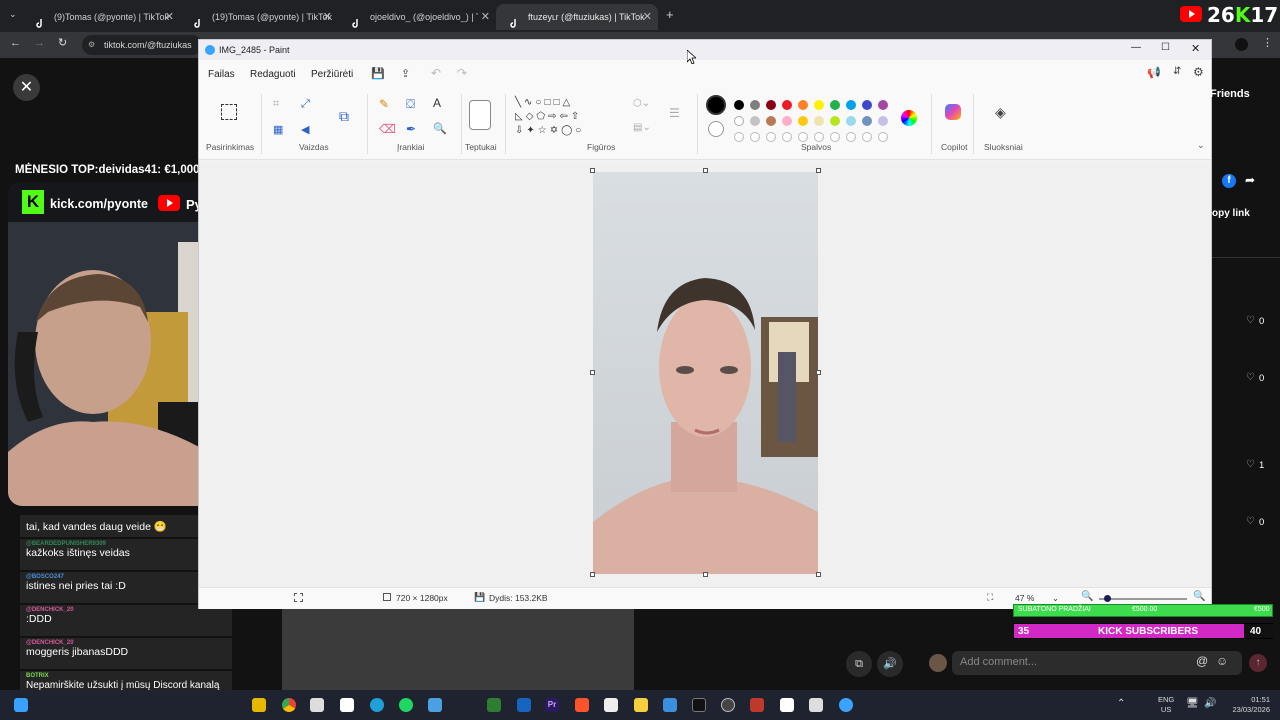 This screenshot has height=720, width=1280. I want to click on fit-to-window-icon: ⛶, so click(990, 597).